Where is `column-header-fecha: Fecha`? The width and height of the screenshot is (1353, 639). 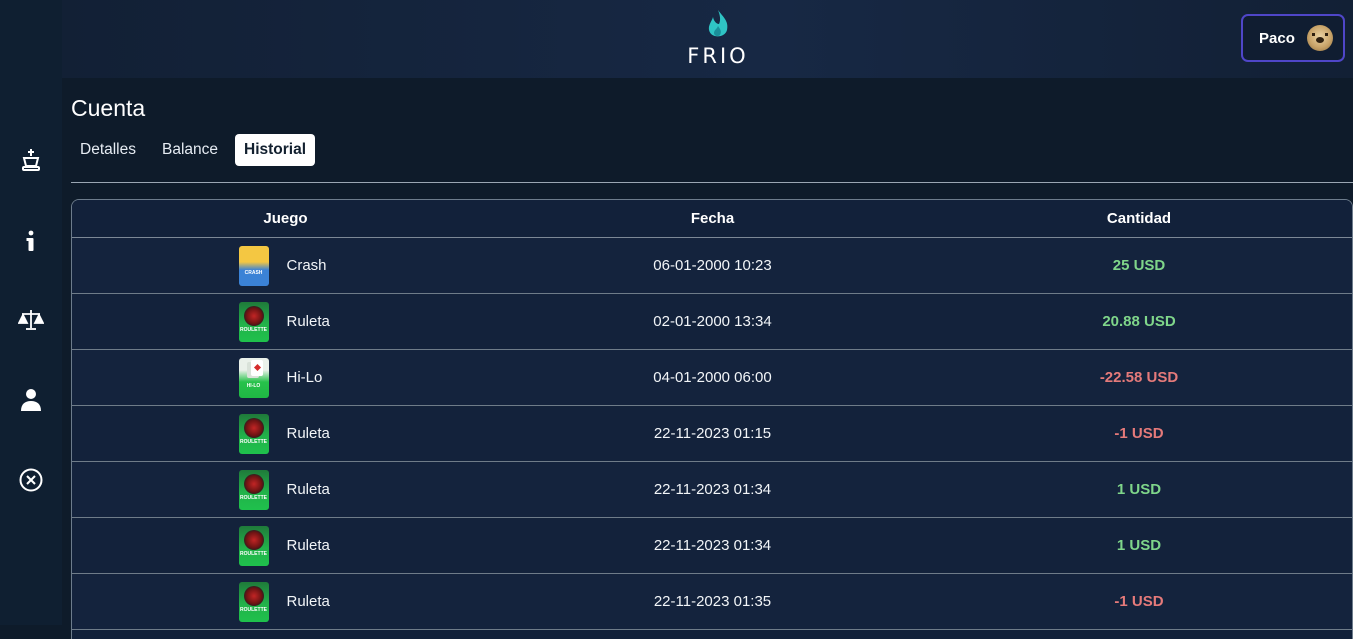 column-header-fecha: Fecha is located at coordinates (712, 218).